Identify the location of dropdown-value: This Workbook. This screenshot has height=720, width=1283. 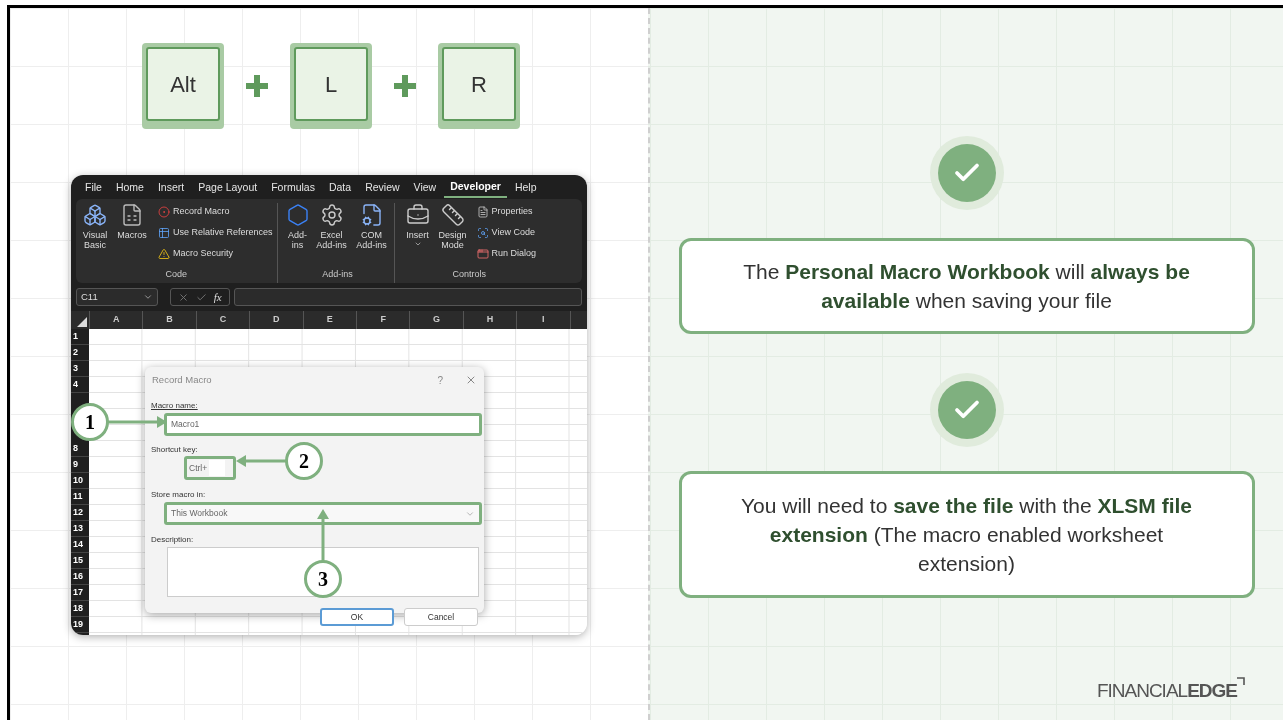
(199, 513).